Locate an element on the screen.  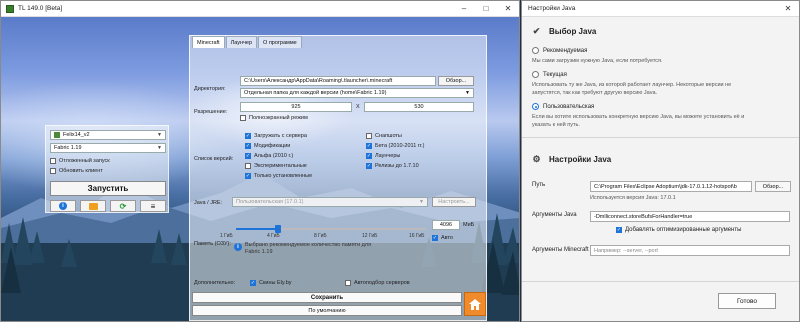
minecraft-args-input: Например: --server, --port is located at coordinates (690, 250).